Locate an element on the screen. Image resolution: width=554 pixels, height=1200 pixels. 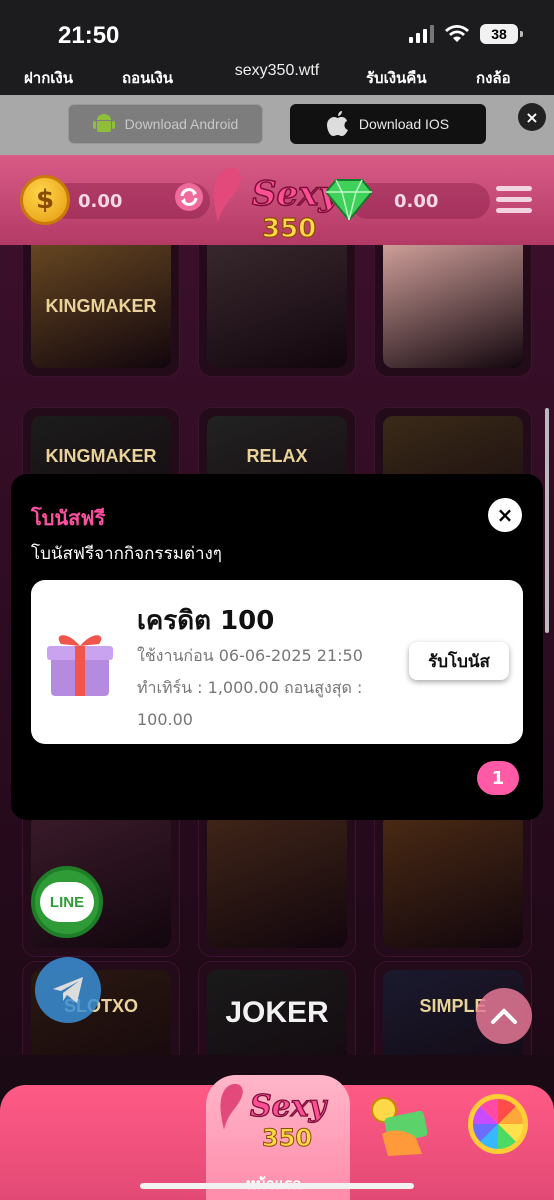
status-icons: 38 is located at coordinates (466, 34).